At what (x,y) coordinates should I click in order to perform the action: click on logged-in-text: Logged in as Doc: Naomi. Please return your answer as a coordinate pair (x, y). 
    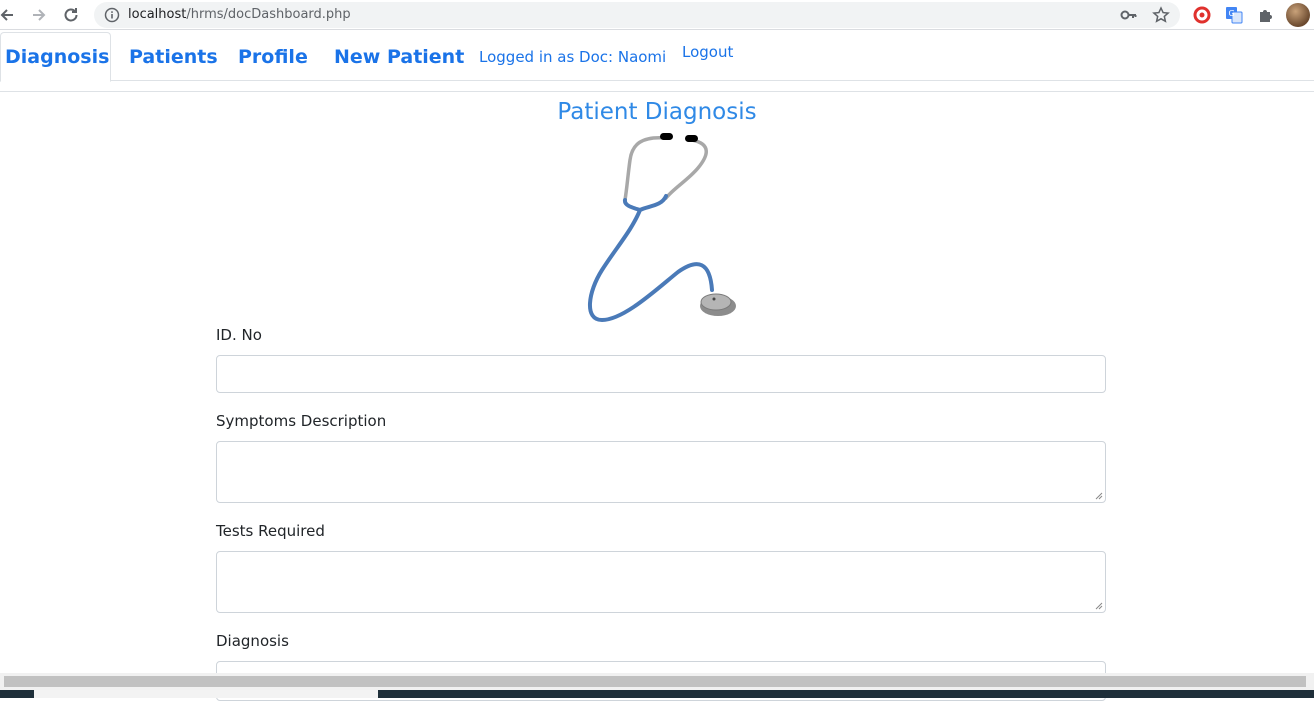
    Looking at the image, I should click on (573, 57).